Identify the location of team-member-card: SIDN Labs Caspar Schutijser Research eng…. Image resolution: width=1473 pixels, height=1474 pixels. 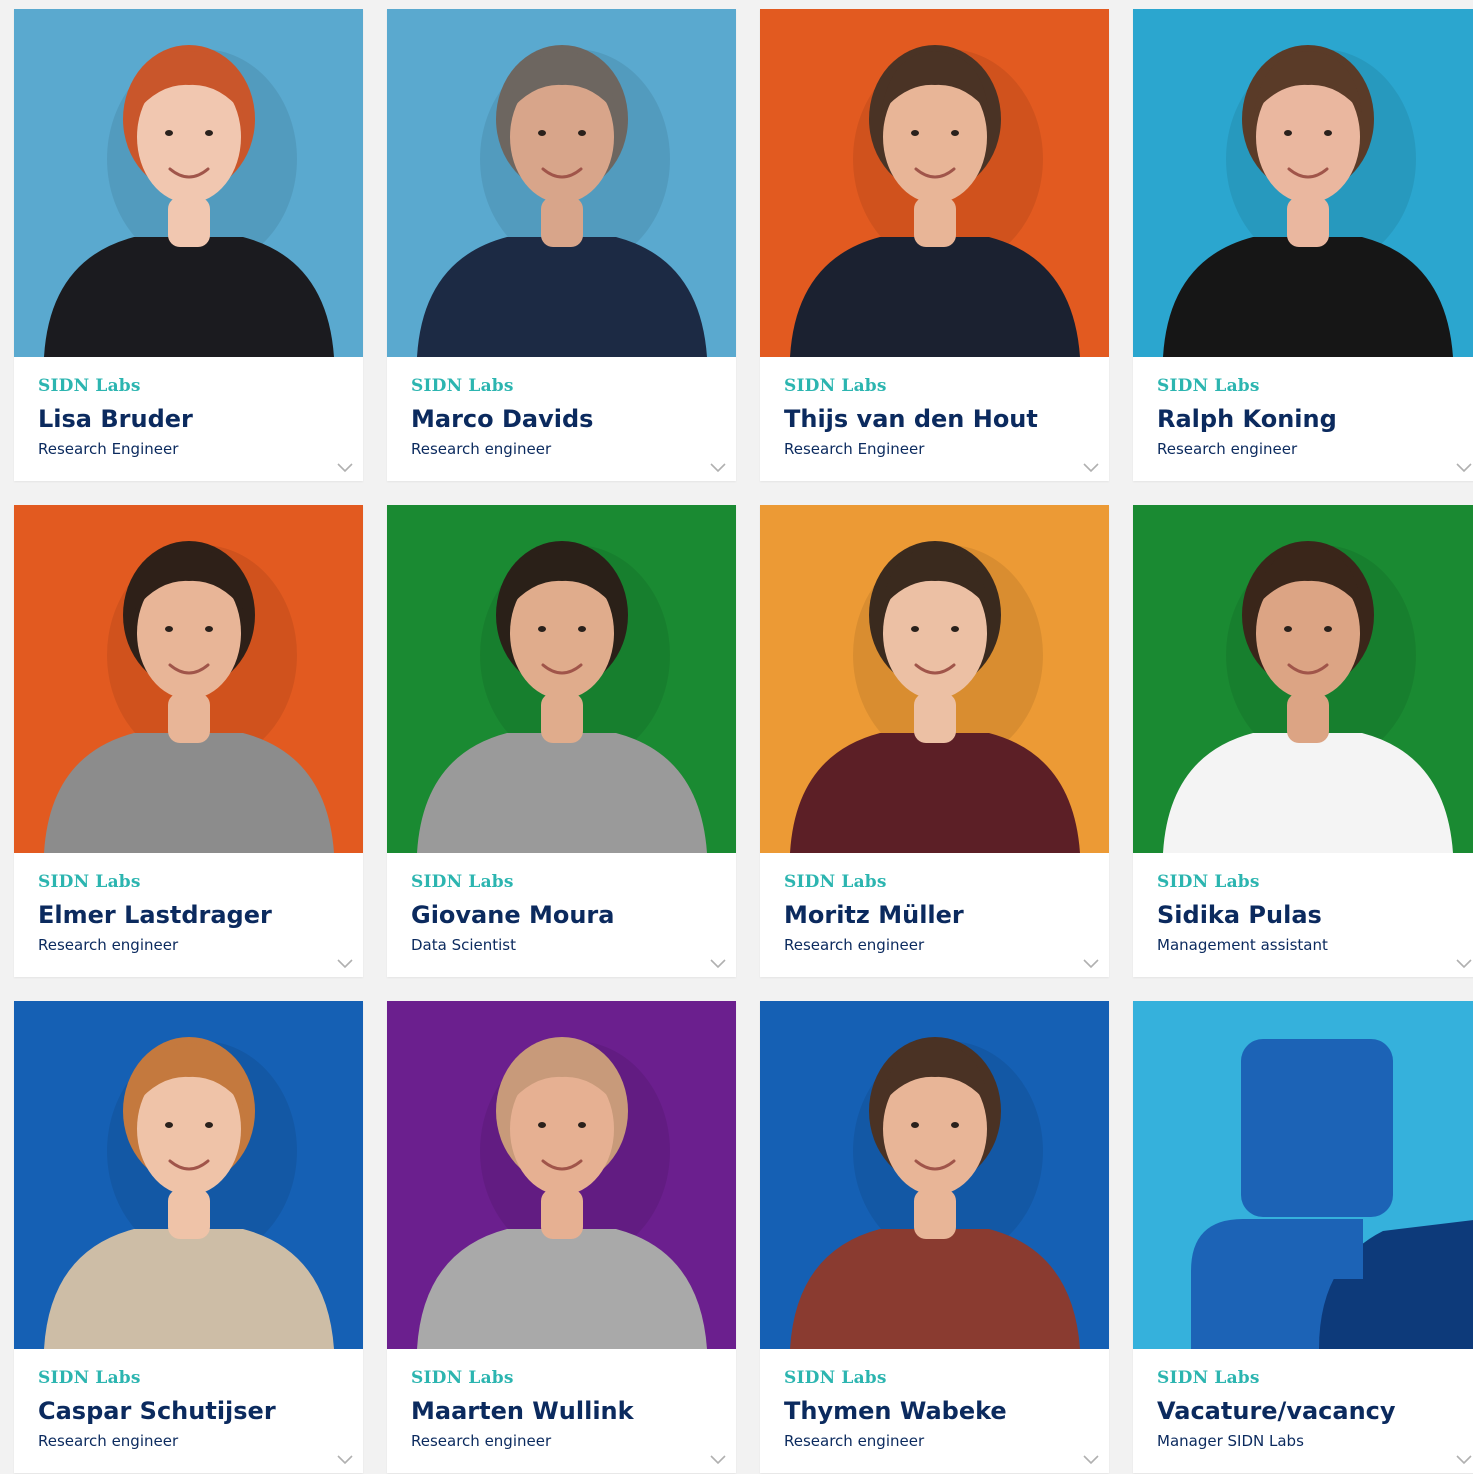
(188, 1237).